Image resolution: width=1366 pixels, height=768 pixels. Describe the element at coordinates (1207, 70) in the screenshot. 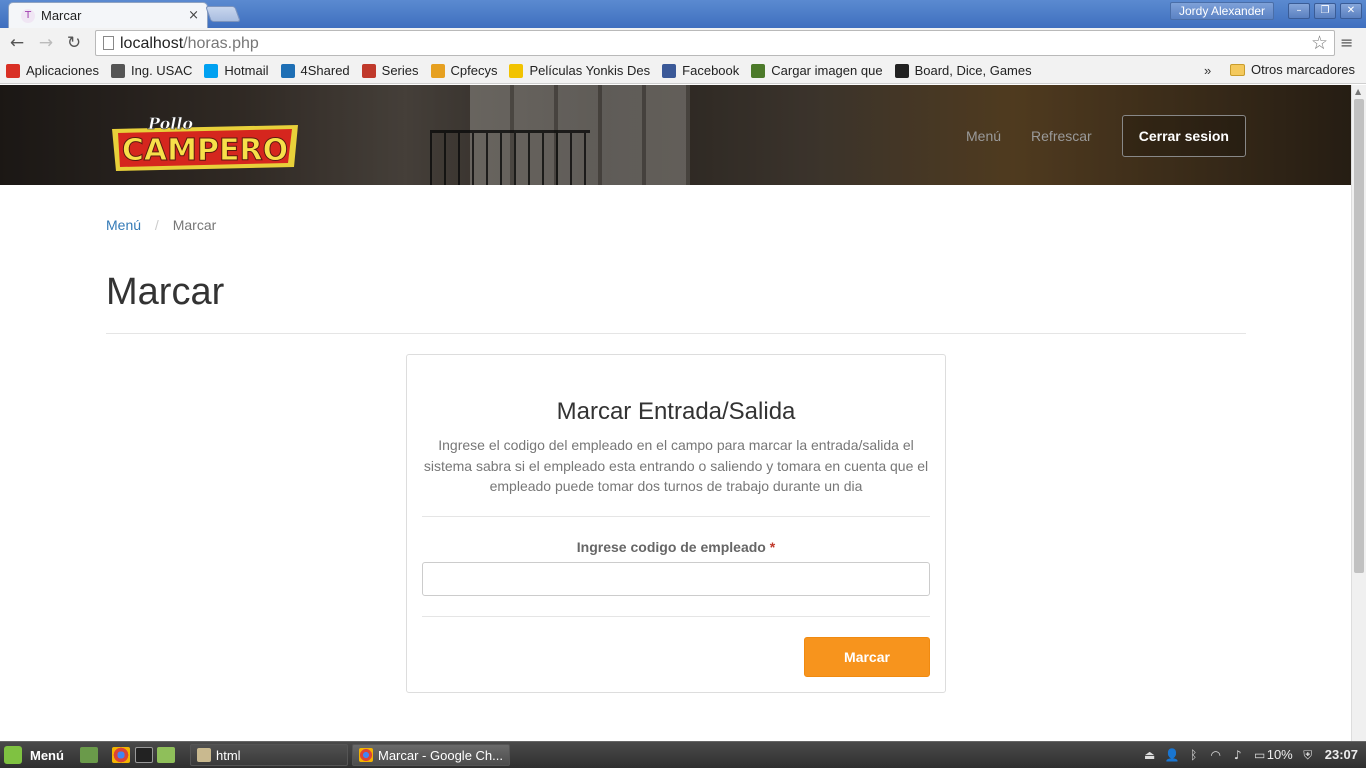

I see `bookmarks-overflow-button: »` at that location.